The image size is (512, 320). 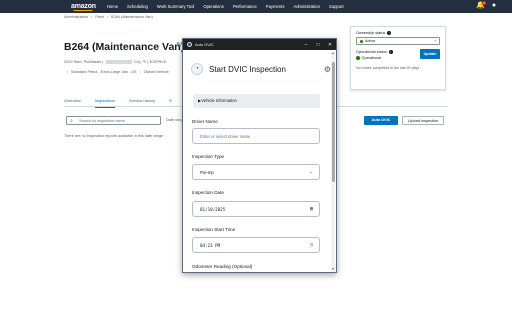 What do you see at coordinates (259, 44) in the screenshot?
I see `window-titlebar: Auto DVIC – □ ✕` at bounding box center [259, 44].